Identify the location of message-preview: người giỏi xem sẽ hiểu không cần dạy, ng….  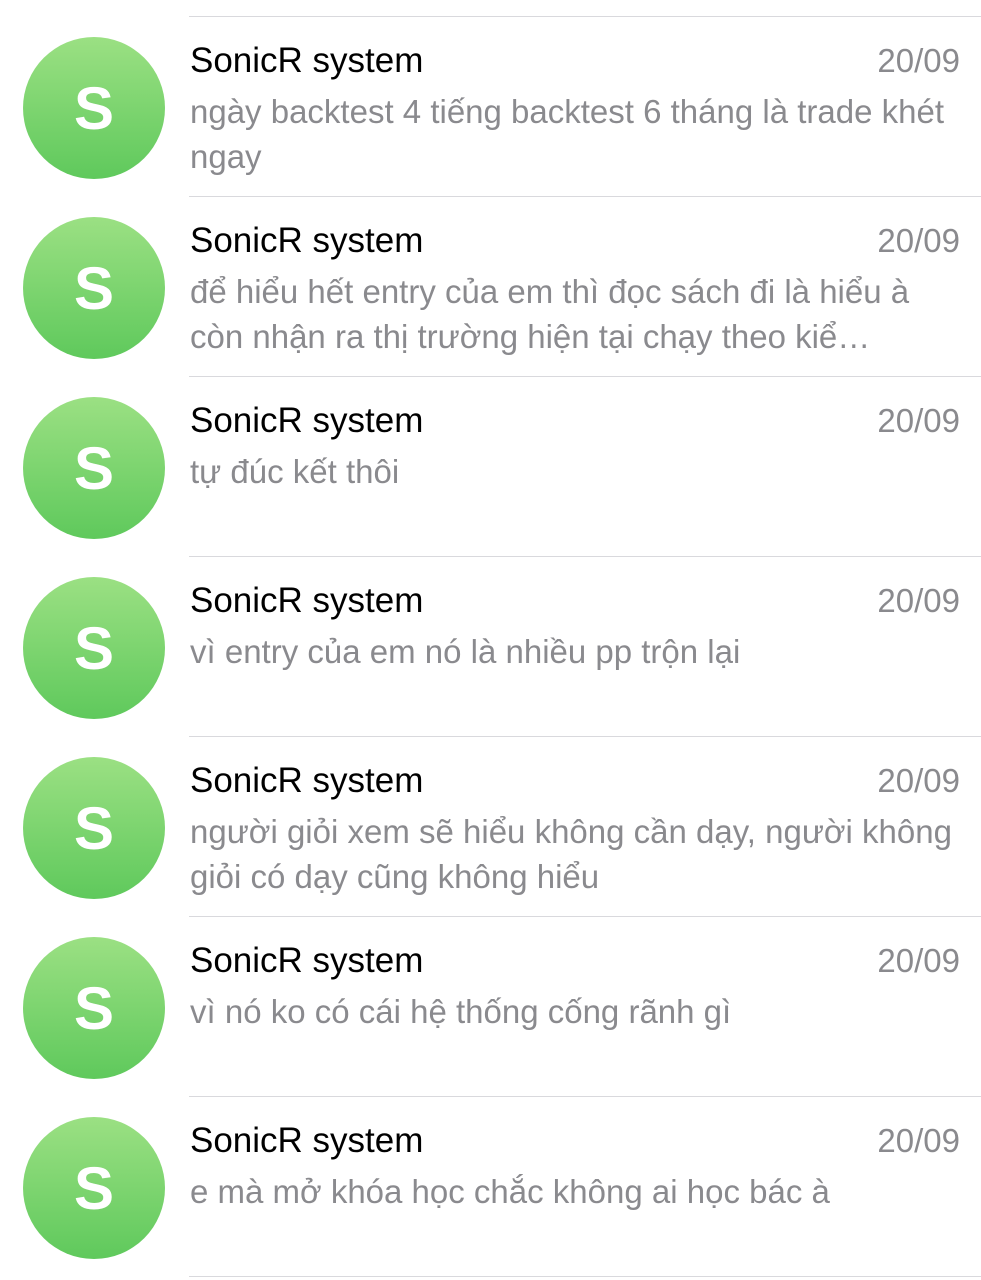
(571, 854).